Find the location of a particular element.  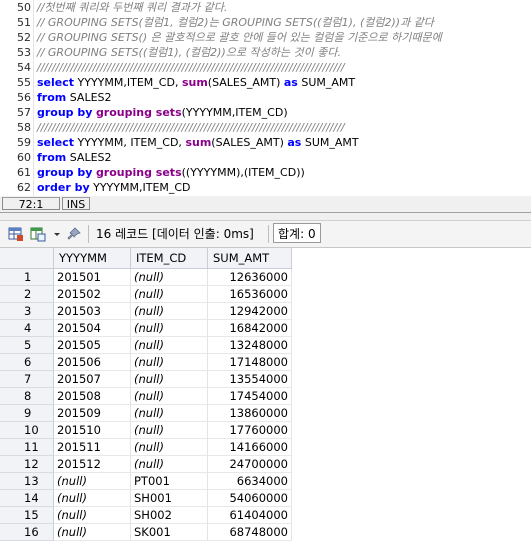

cell-sum-amt: 13860000 is located at coordinates (250, 413).